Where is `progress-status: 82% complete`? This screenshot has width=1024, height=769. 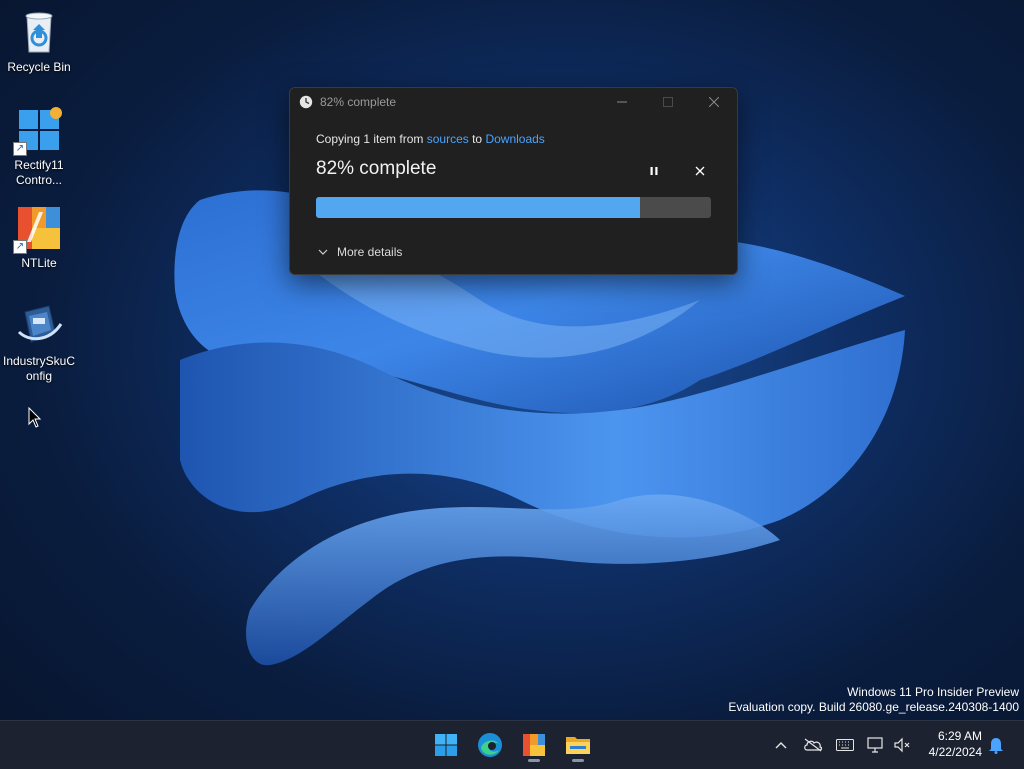 progress-status: 82% complete is located at coordinates (376, 168).